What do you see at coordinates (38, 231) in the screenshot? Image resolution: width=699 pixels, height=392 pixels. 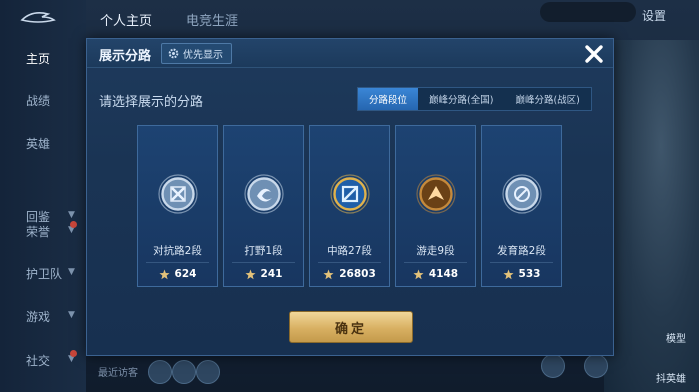 I see `sidebar-item-label: 荣誉` at bounding box center [38, 231].